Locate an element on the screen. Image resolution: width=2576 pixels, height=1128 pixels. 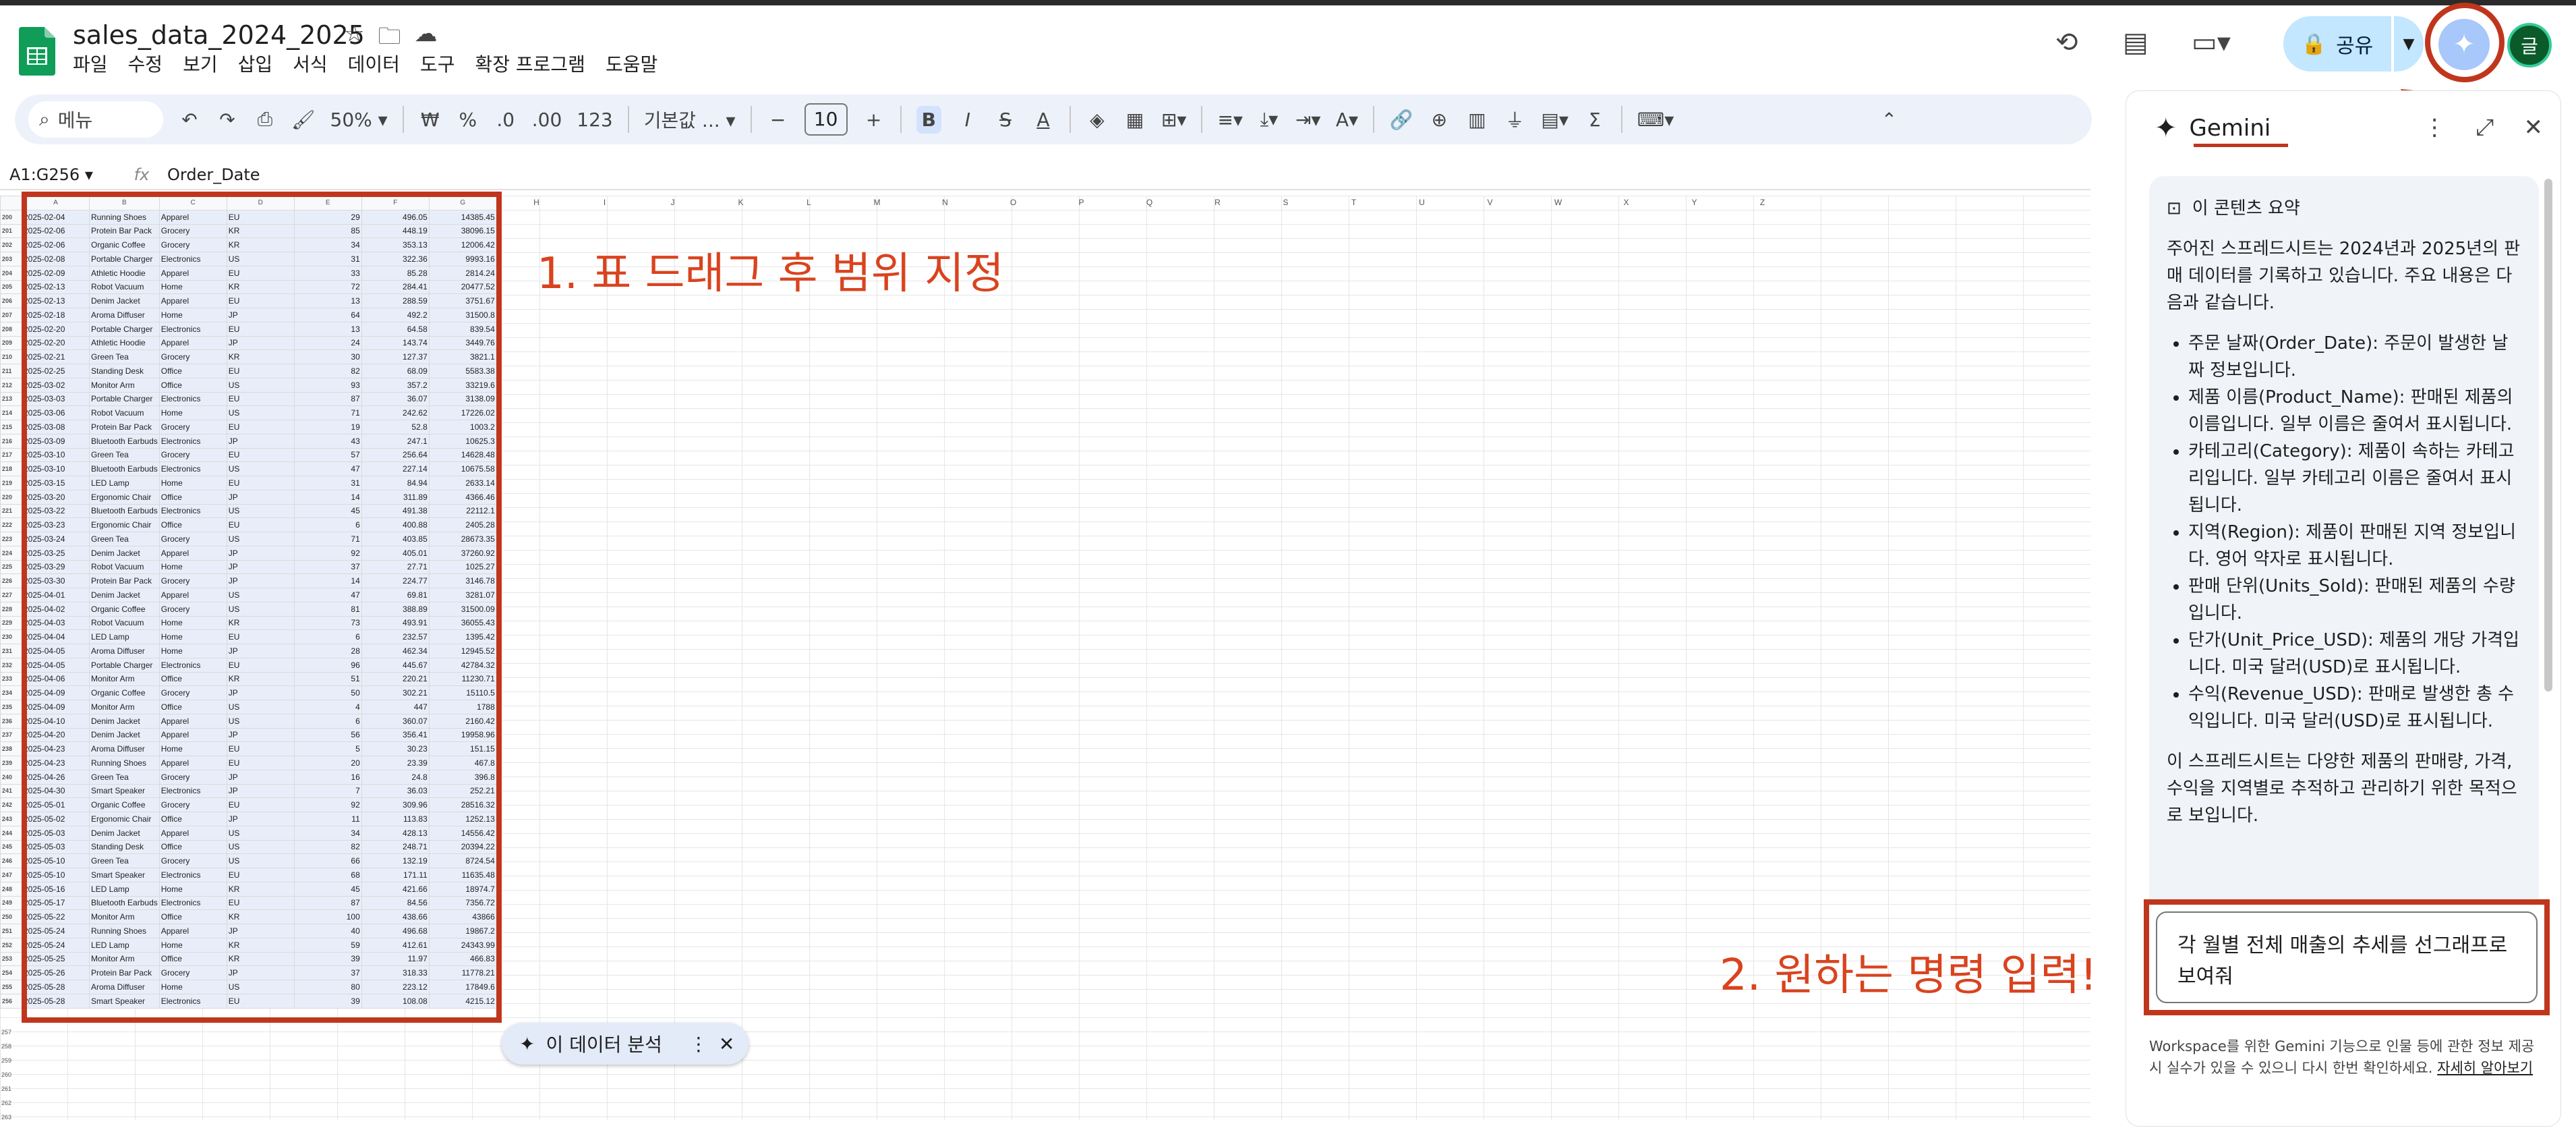
table-cell: 3751.67 is located at coordinates (463, 300).